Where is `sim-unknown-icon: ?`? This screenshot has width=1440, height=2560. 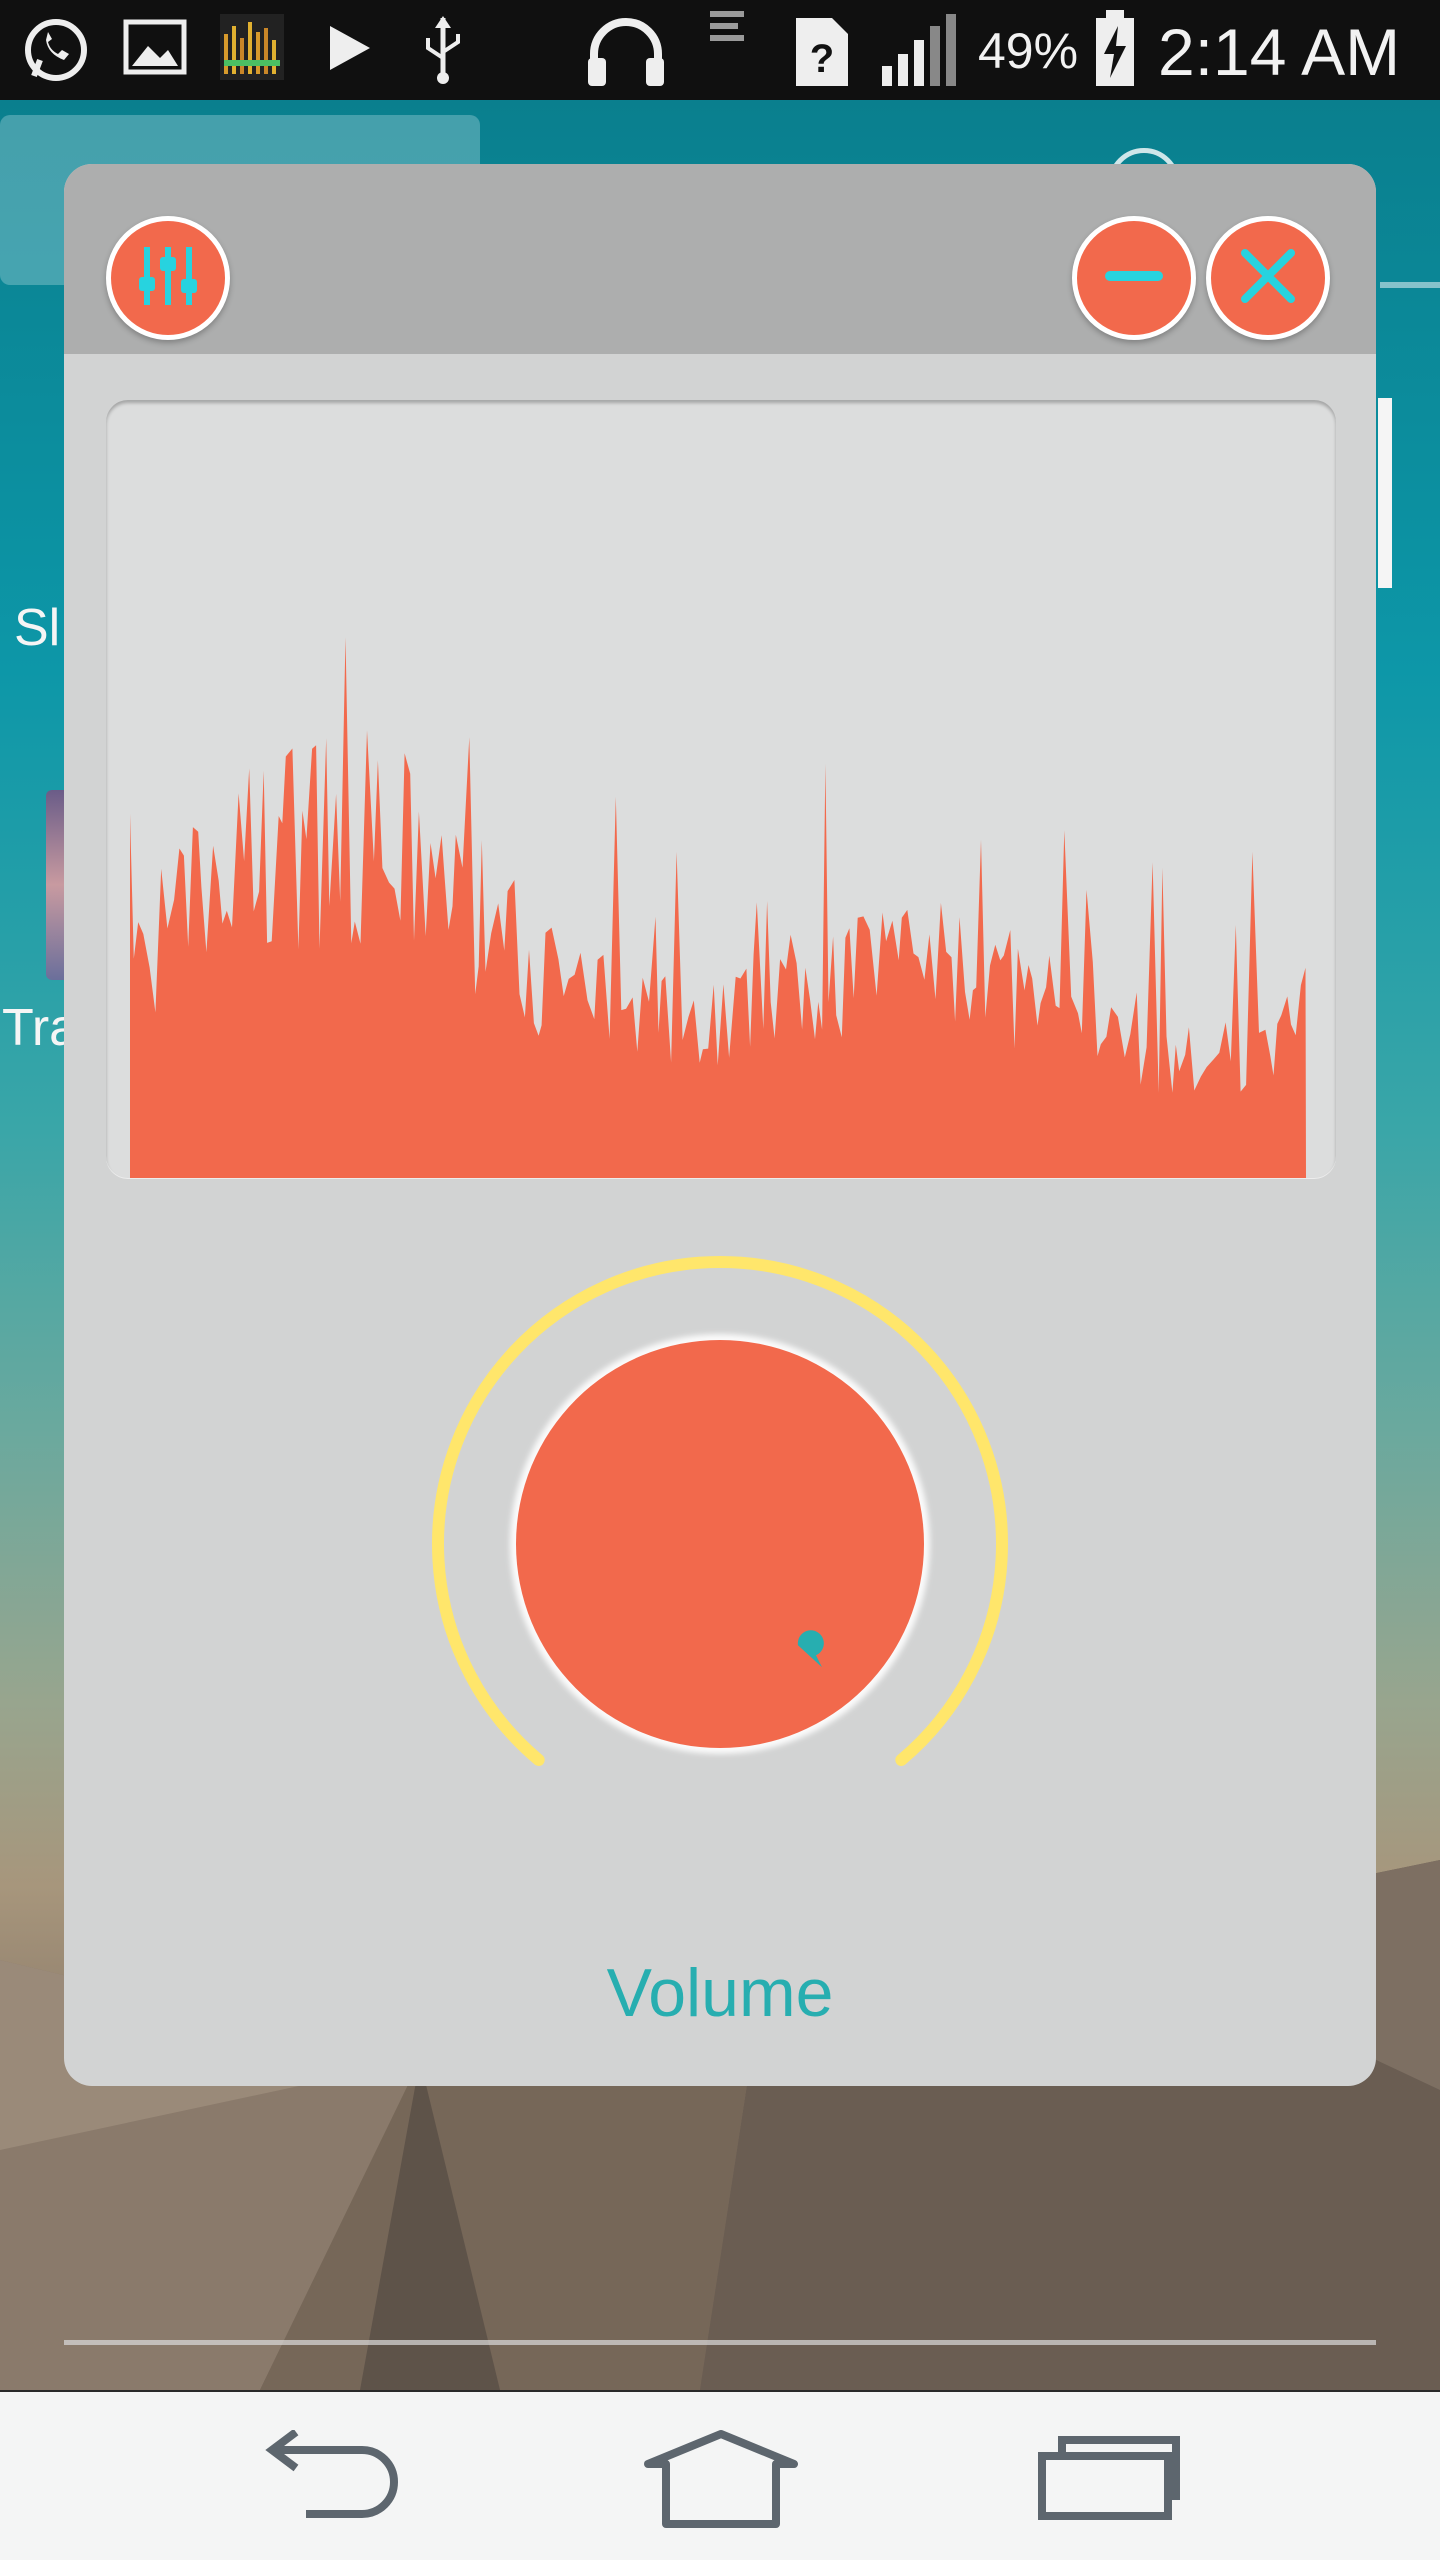 sim-unknown-icon: ? is located at coordinates (822, 54).